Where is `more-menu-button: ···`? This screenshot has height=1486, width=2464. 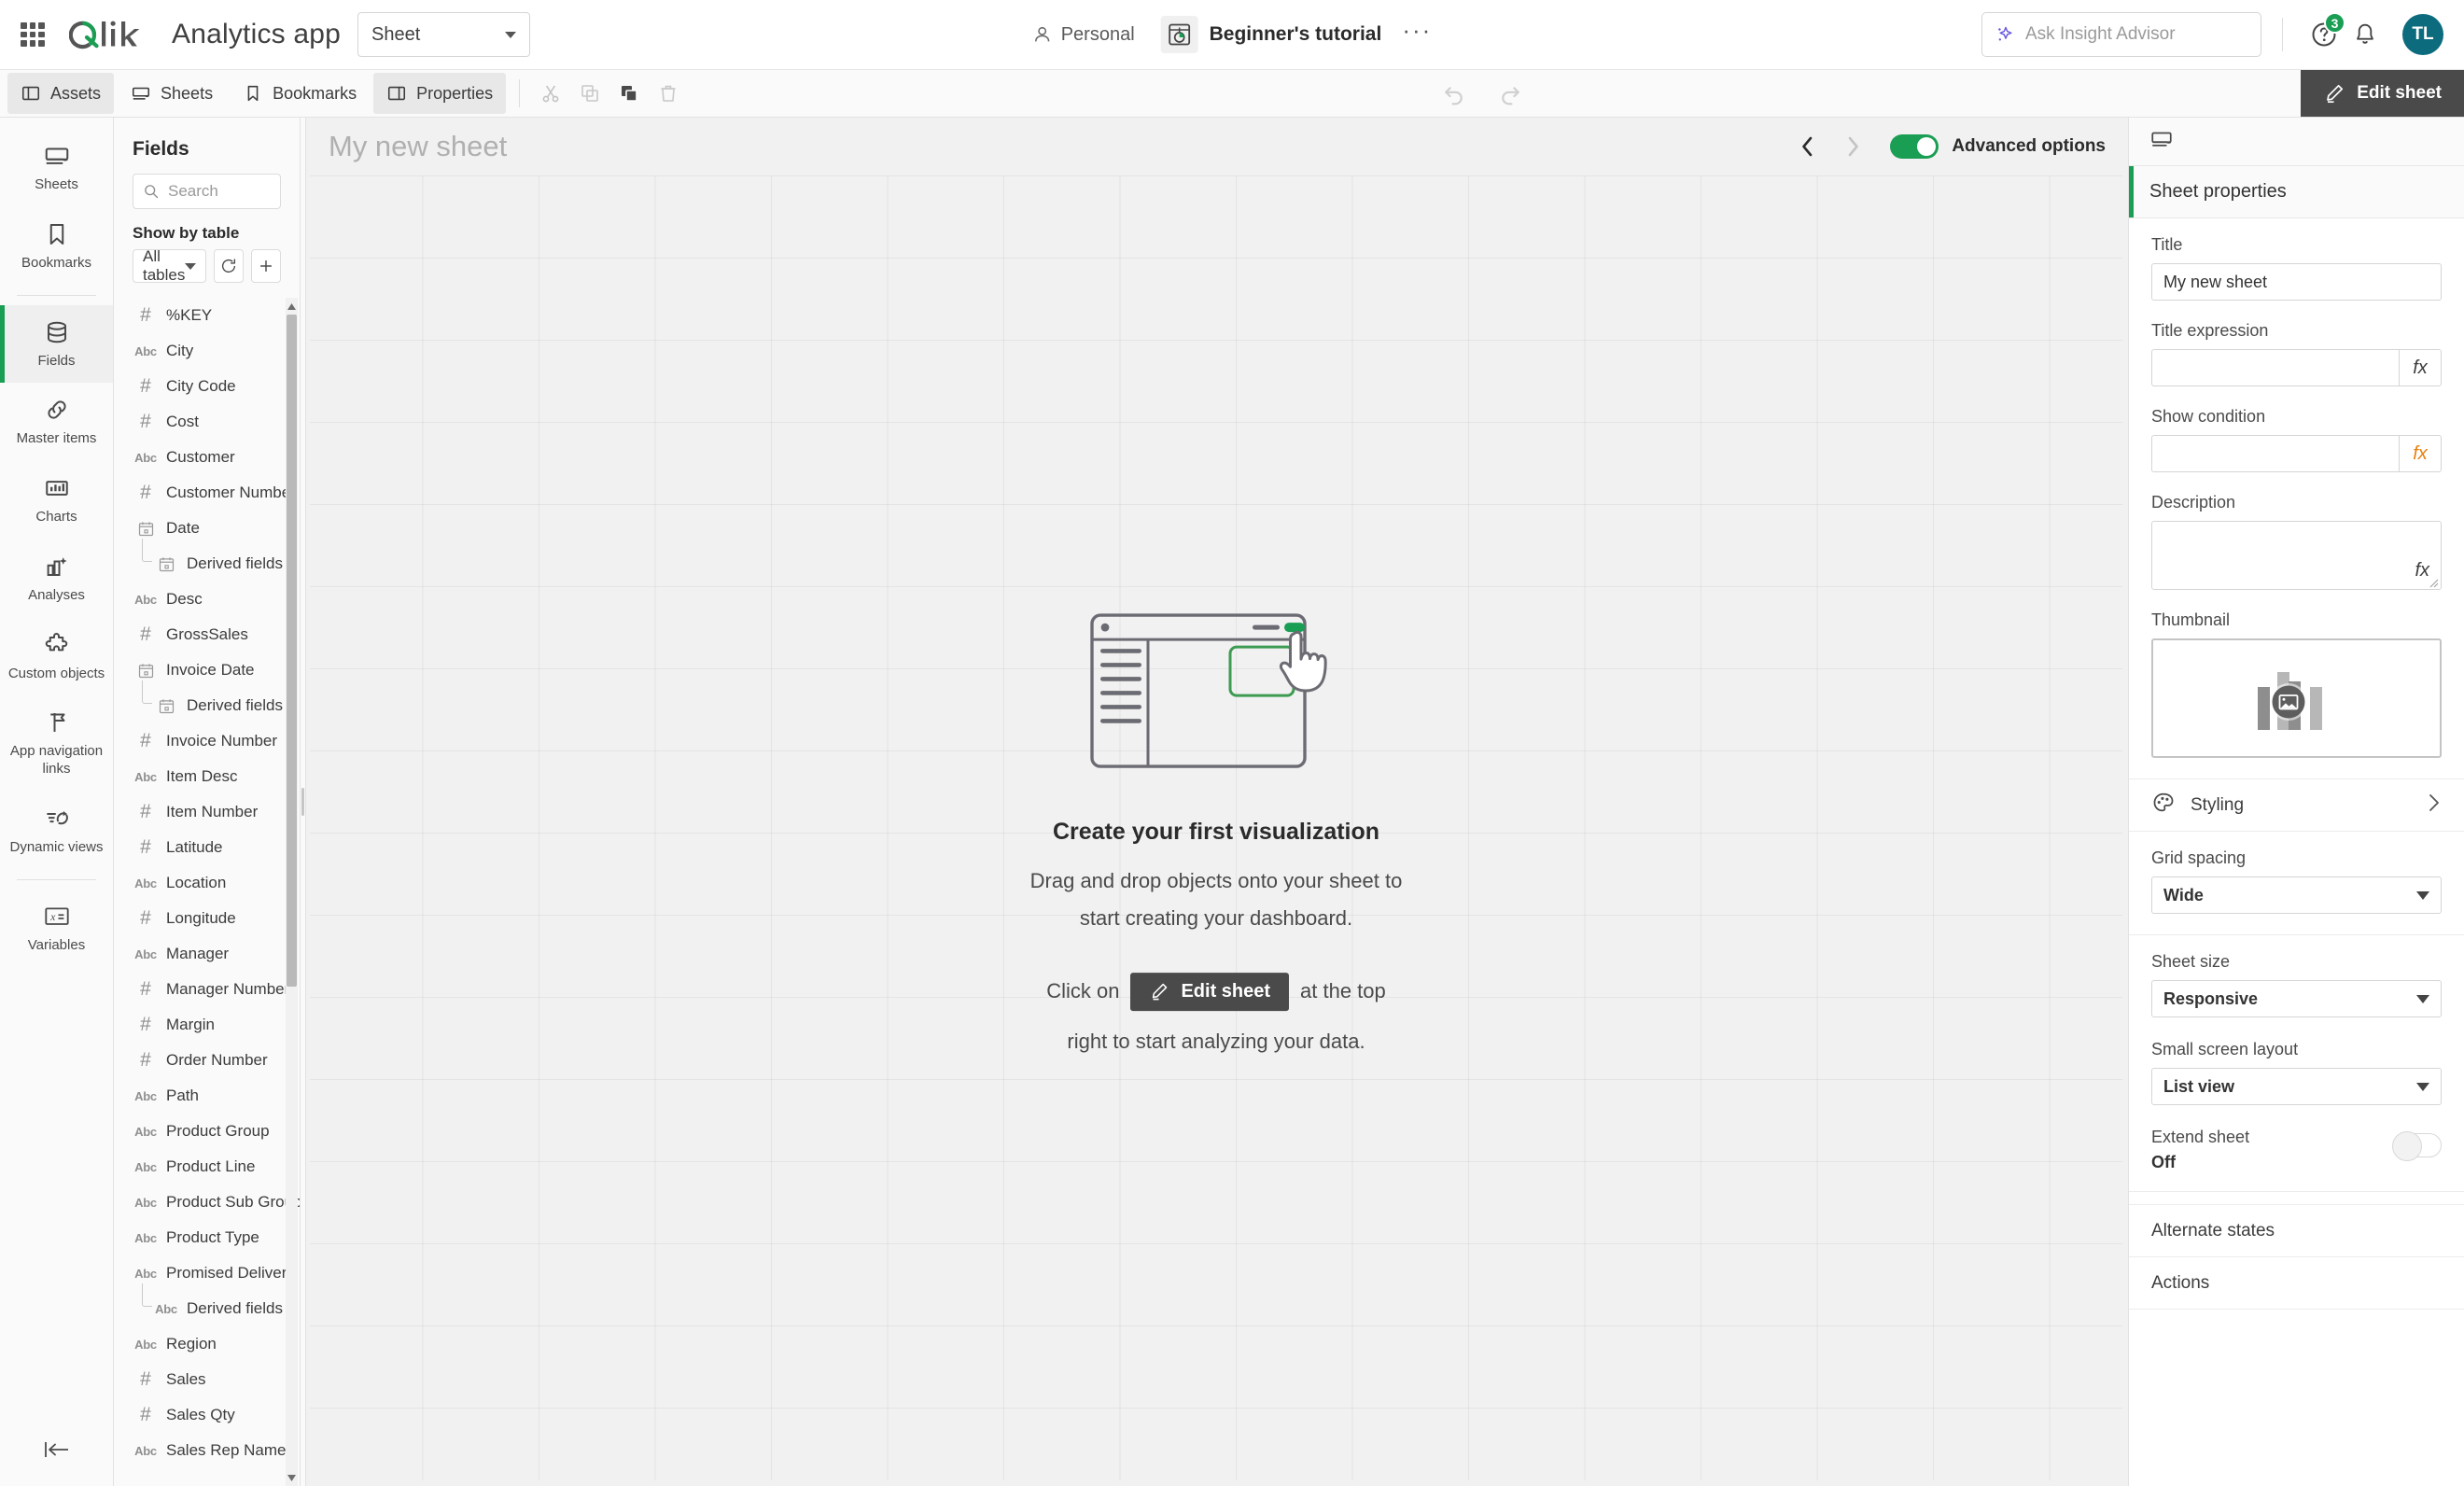 more-menu-button: ··· is located at coordinates (1417, 31).